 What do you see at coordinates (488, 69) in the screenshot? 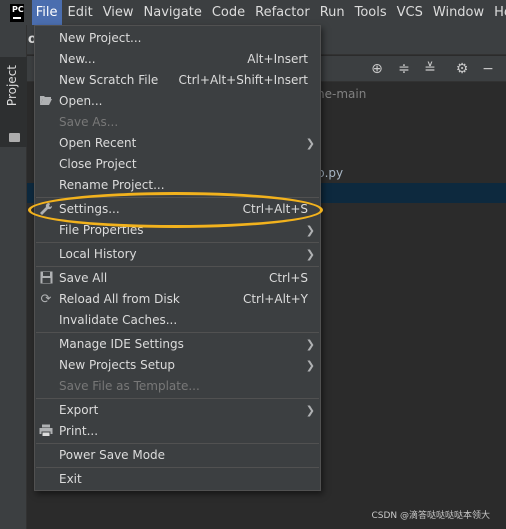
I see `minimize-icon: −` at bounding box center [488, 69].